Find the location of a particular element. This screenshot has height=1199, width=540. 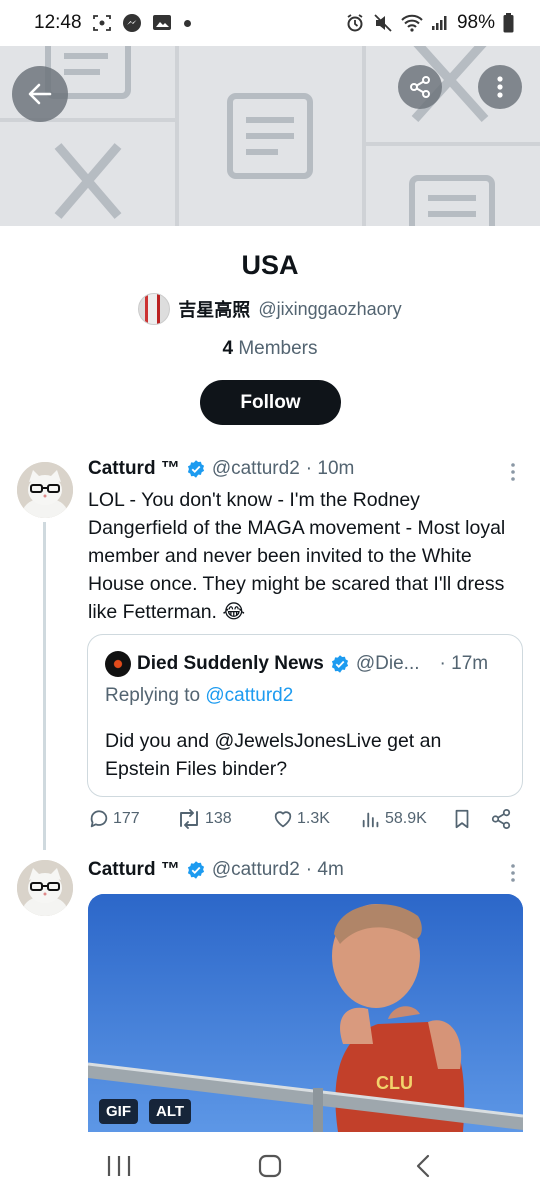

svg-text: CLU is located at coordinates (394, 1083).